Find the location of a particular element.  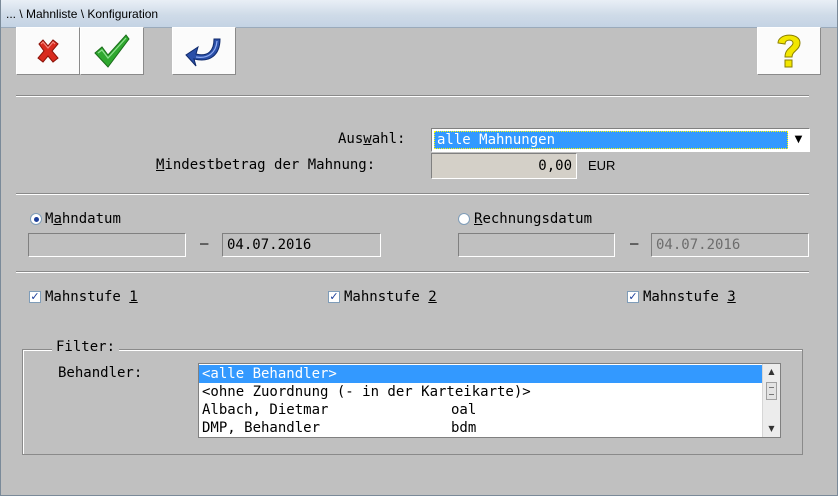

auswahl-selected: alle Mahnungen is located at coordinates (611, 140).